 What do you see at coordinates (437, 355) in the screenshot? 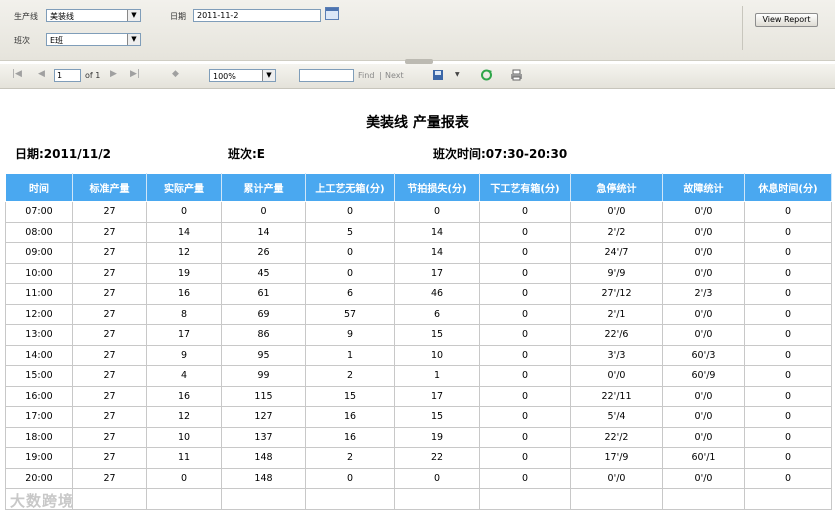
I see `table-cell: 10` at bounding box center [437, 355].